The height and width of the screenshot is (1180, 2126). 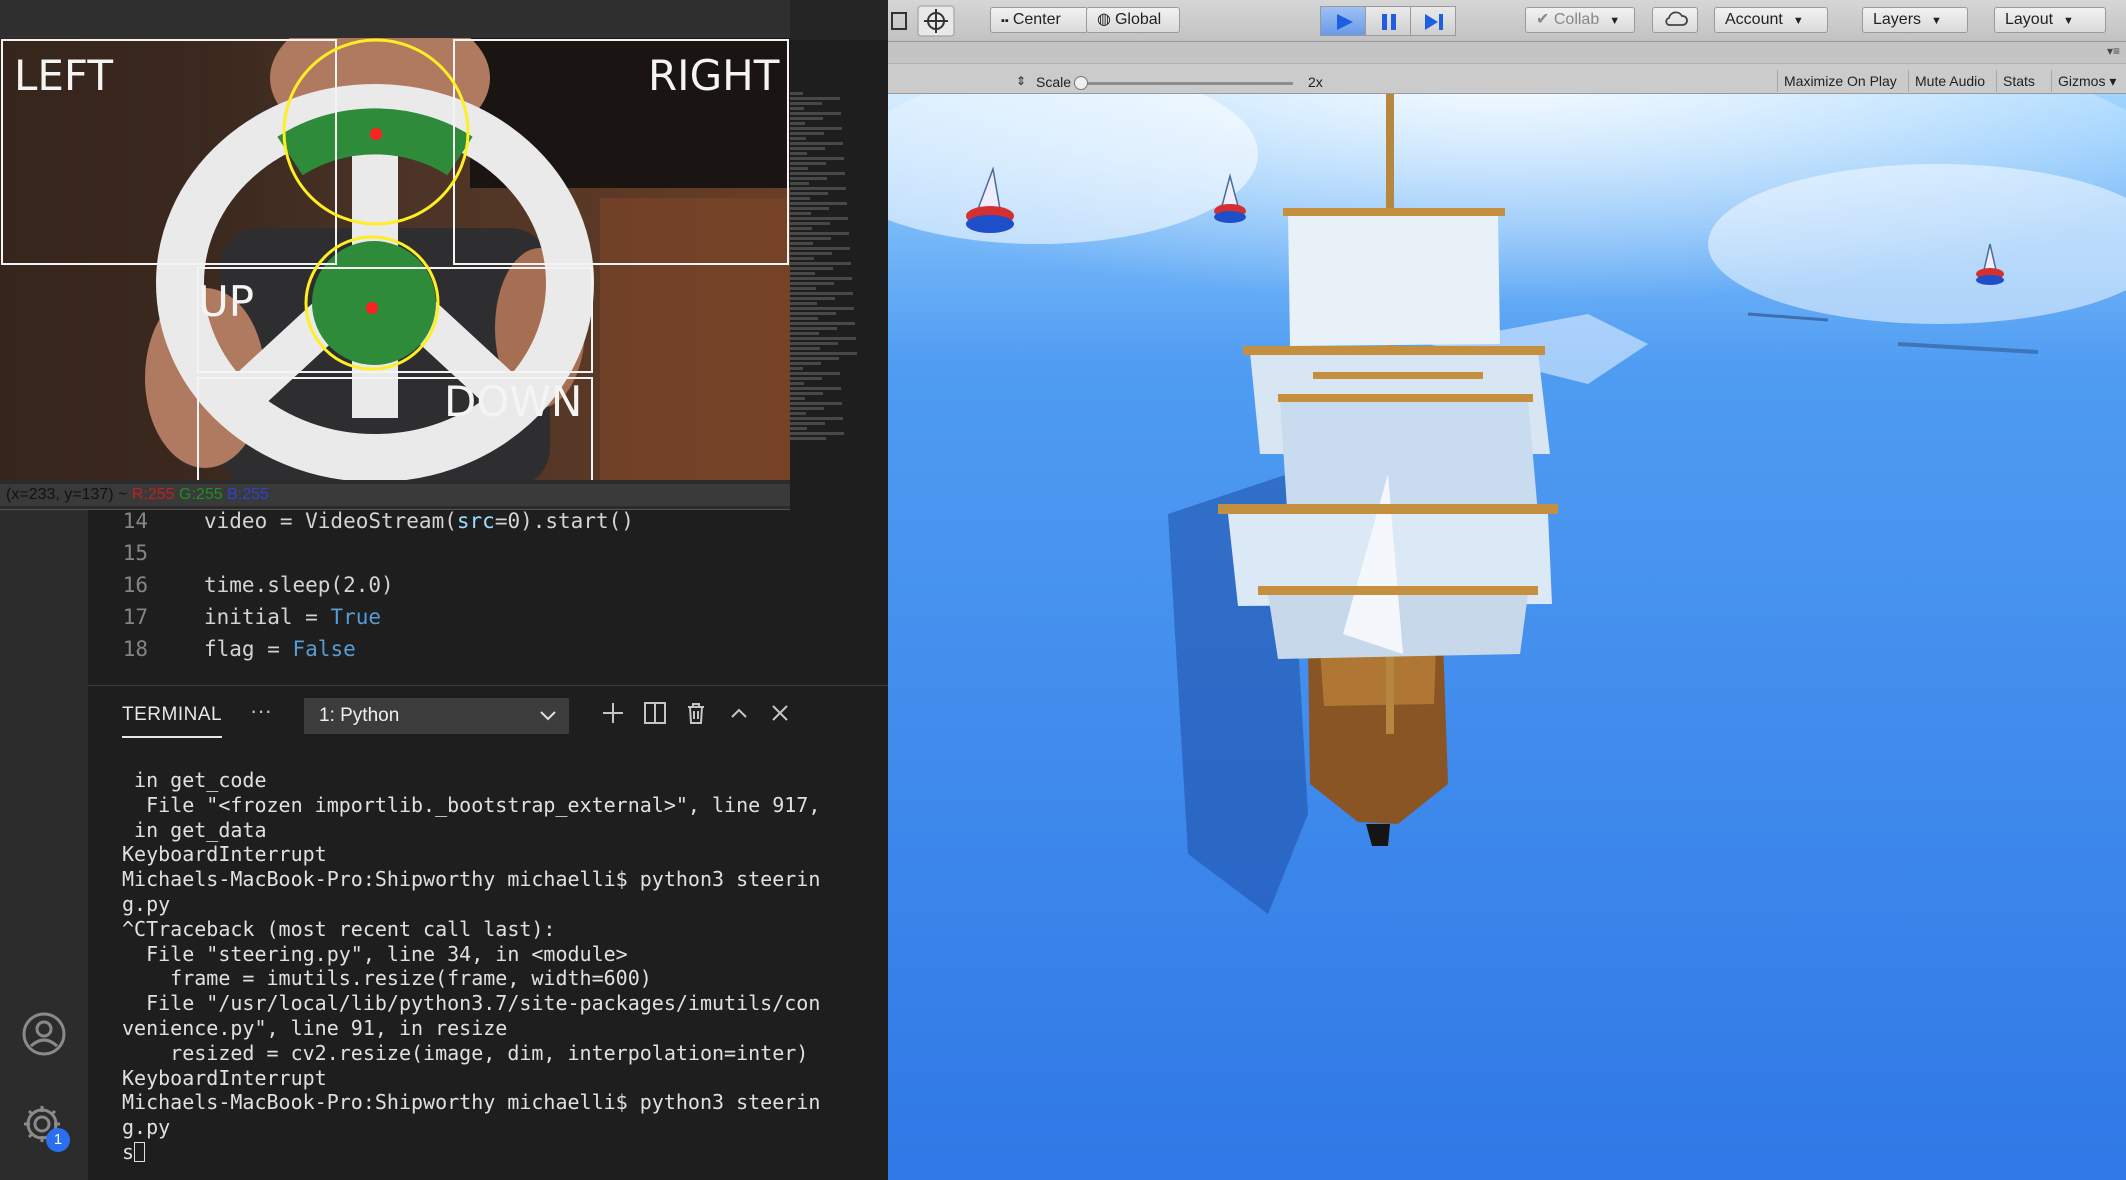 I want to click on collab-button: ✔ Collab ▼, so click(x=1580, y=20).